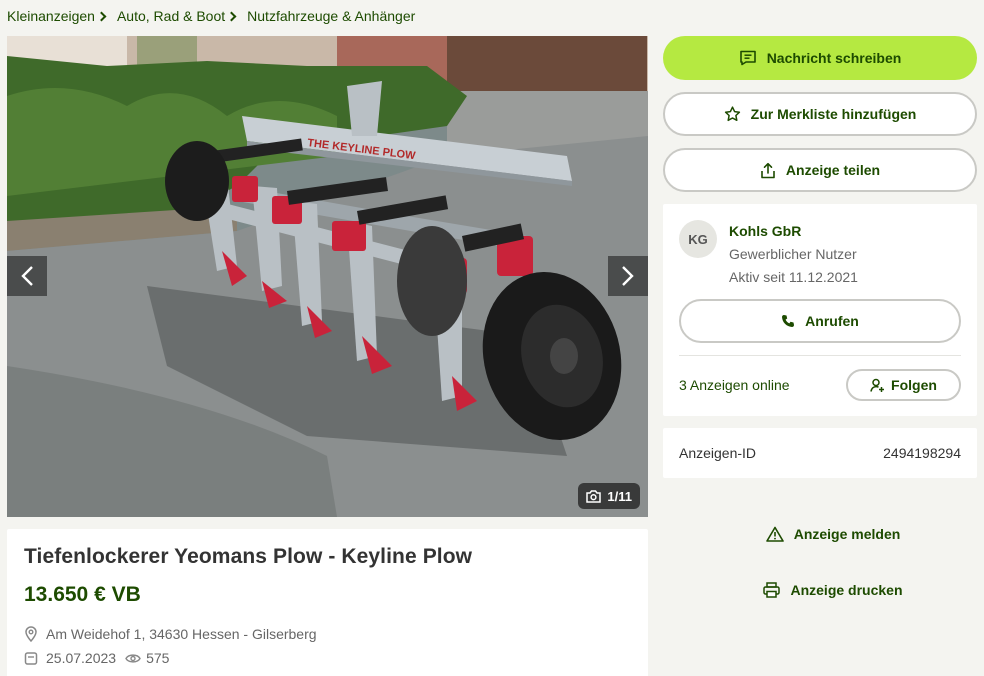  What do you see at coordinates (734, 385) in the screenshot?
I see `seller-ads-online-link: 3 Anzeigen online` at bounding box center [734, 385].